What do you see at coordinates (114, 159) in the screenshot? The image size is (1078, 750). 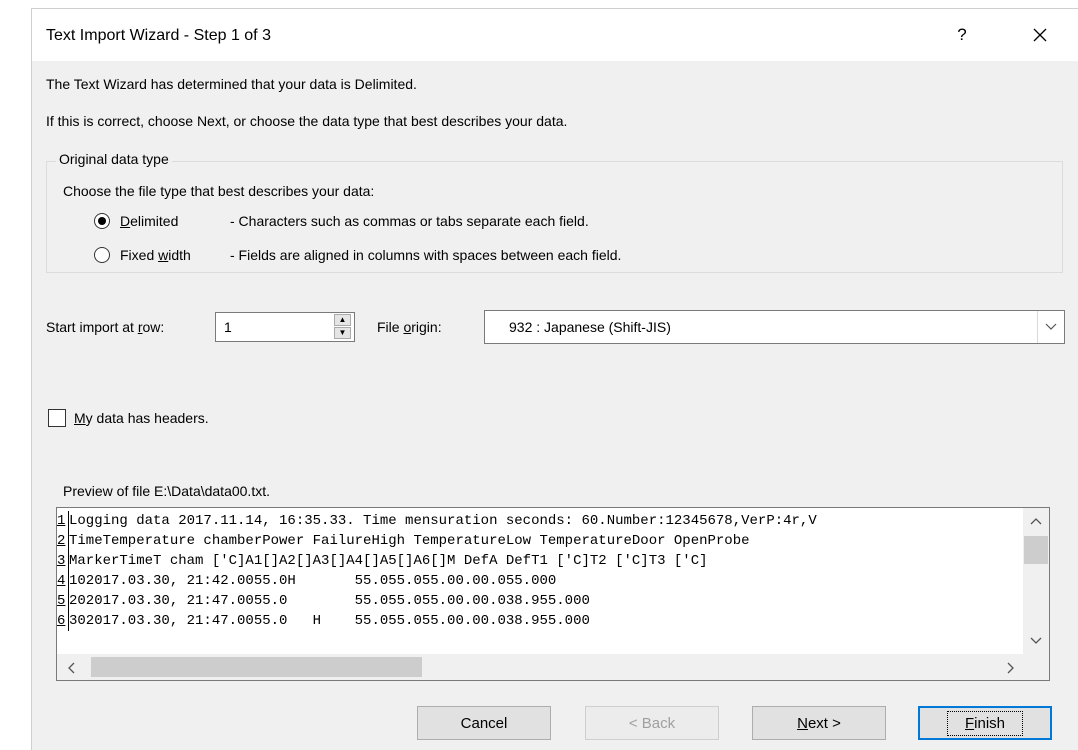 I see `original-data-type-legend: Original data type` at bounding box center [114, 159].